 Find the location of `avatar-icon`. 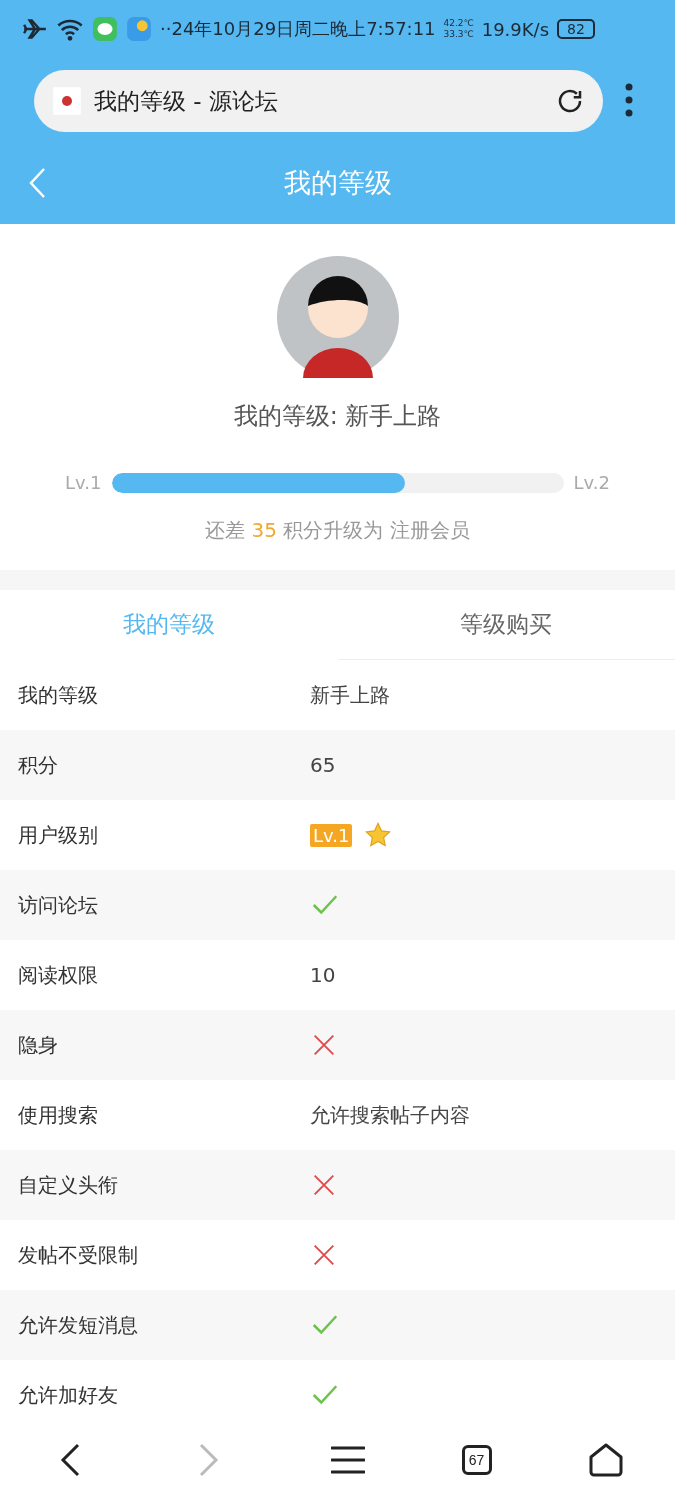

avatar-icon is located at coordinates (337, 317).